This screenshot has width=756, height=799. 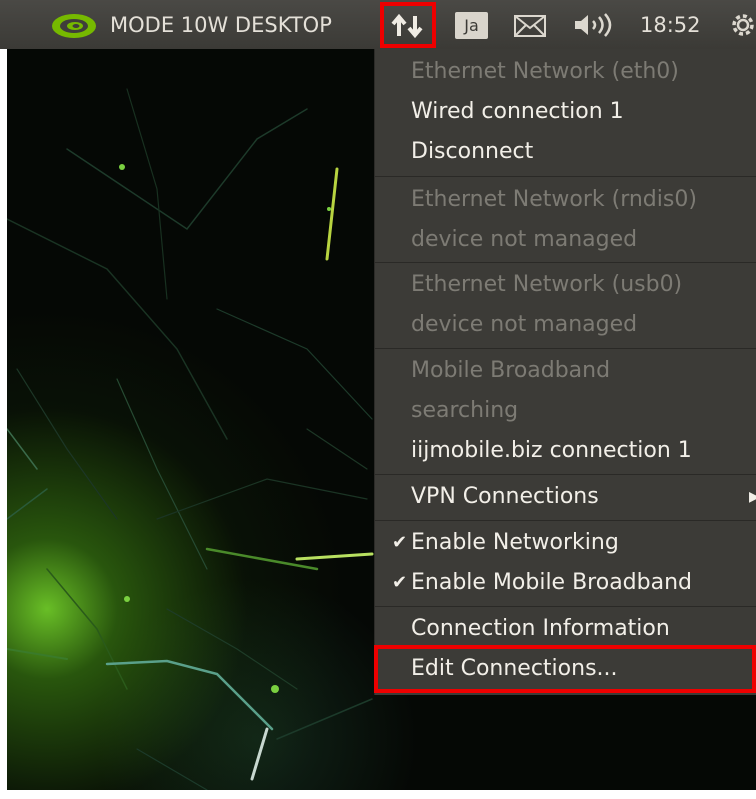 I want to click on menu-header-rndis0: Ethernet Network (rndis0), so click(x=554, y=199).